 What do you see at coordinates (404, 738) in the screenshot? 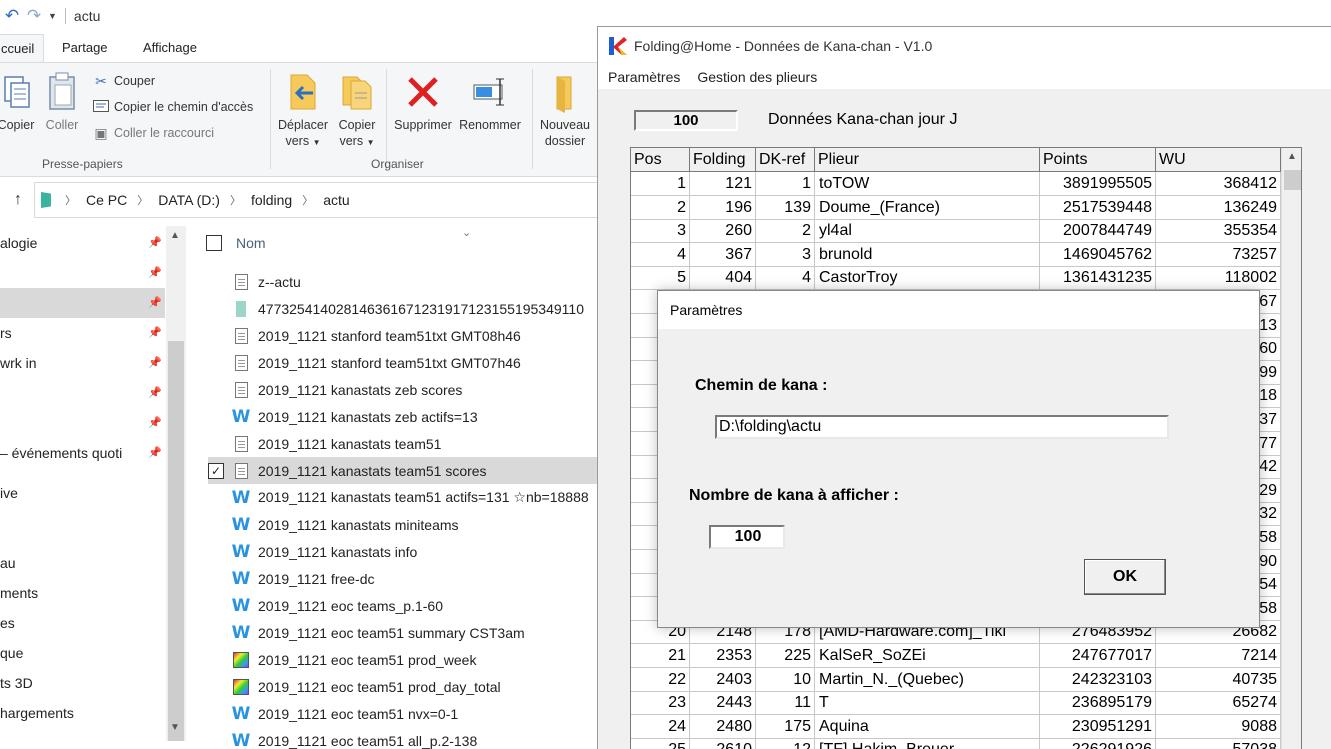
I see `file-row: W 2019_1121 eoc team51 all_p.2-138` at bounding box center [404, 738].